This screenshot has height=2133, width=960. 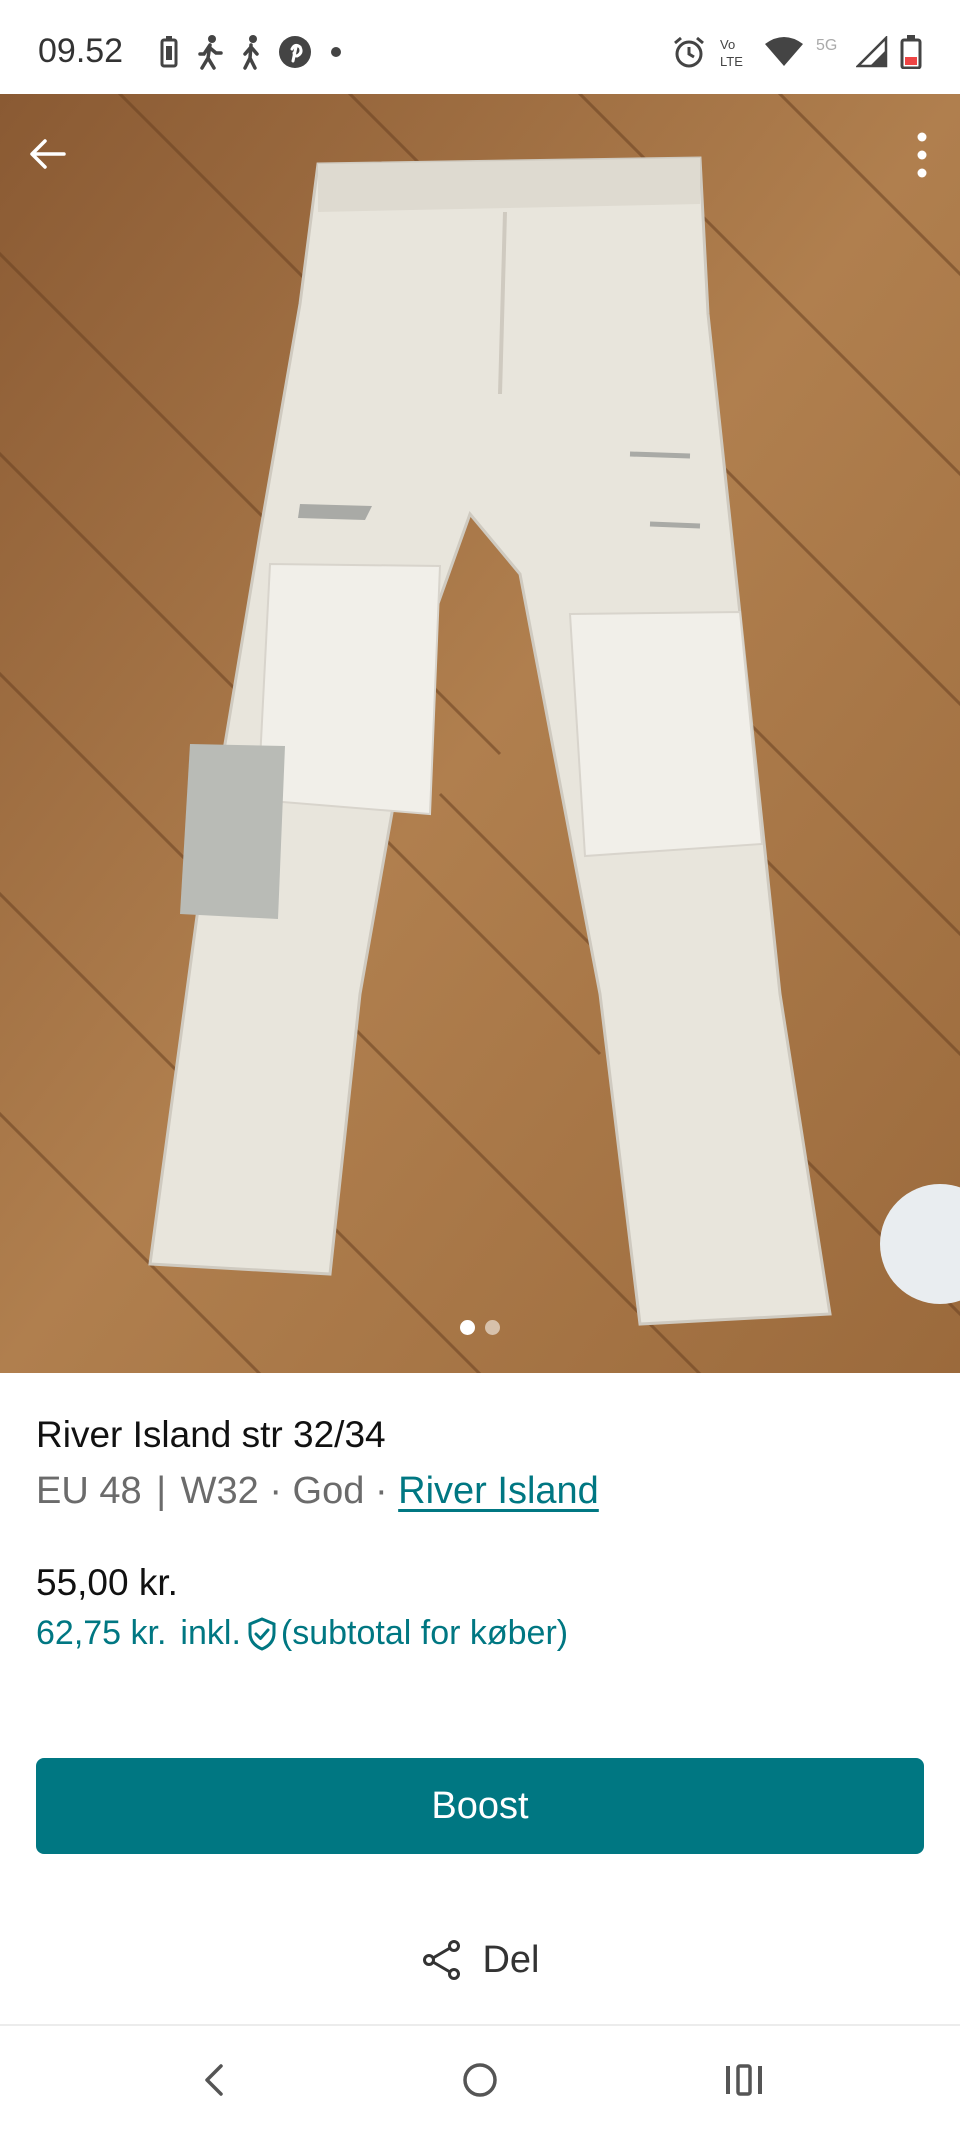 I want to click on buyer-price: 62,75 kr., so click(x=101, y=1633).